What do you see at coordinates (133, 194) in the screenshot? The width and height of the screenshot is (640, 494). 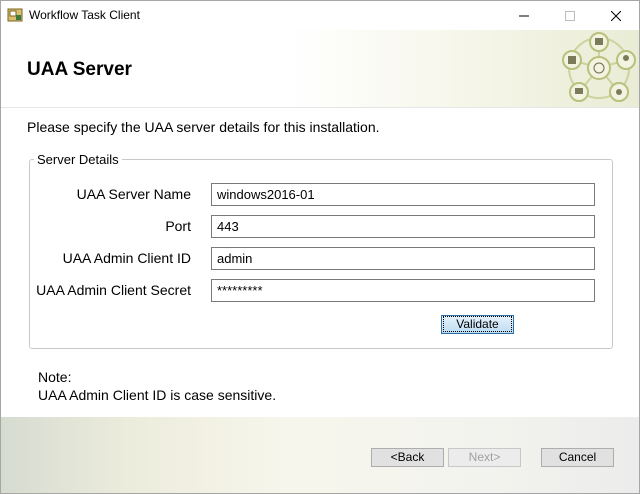 I see `uaa-server-name-label: UAA Server Name` at bounding box center [133, 194].